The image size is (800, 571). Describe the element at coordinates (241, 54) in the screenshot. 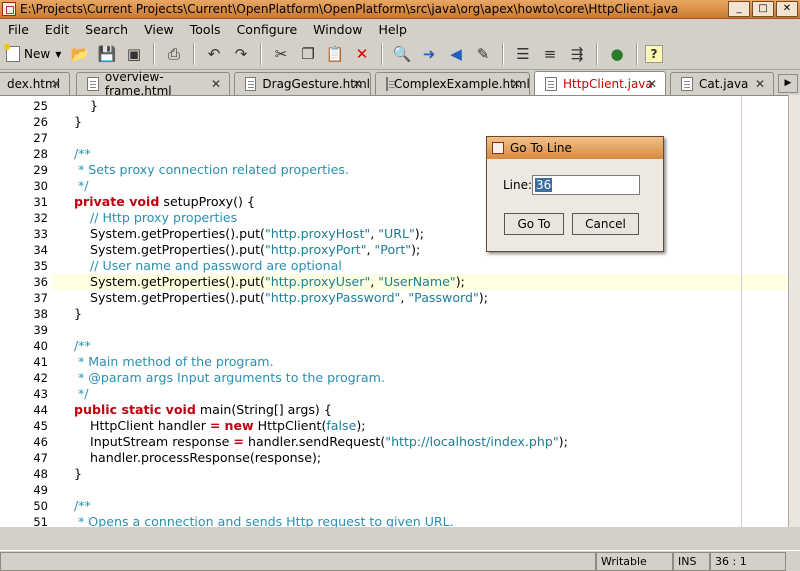

I see `redo-icon: ↷` at that location.